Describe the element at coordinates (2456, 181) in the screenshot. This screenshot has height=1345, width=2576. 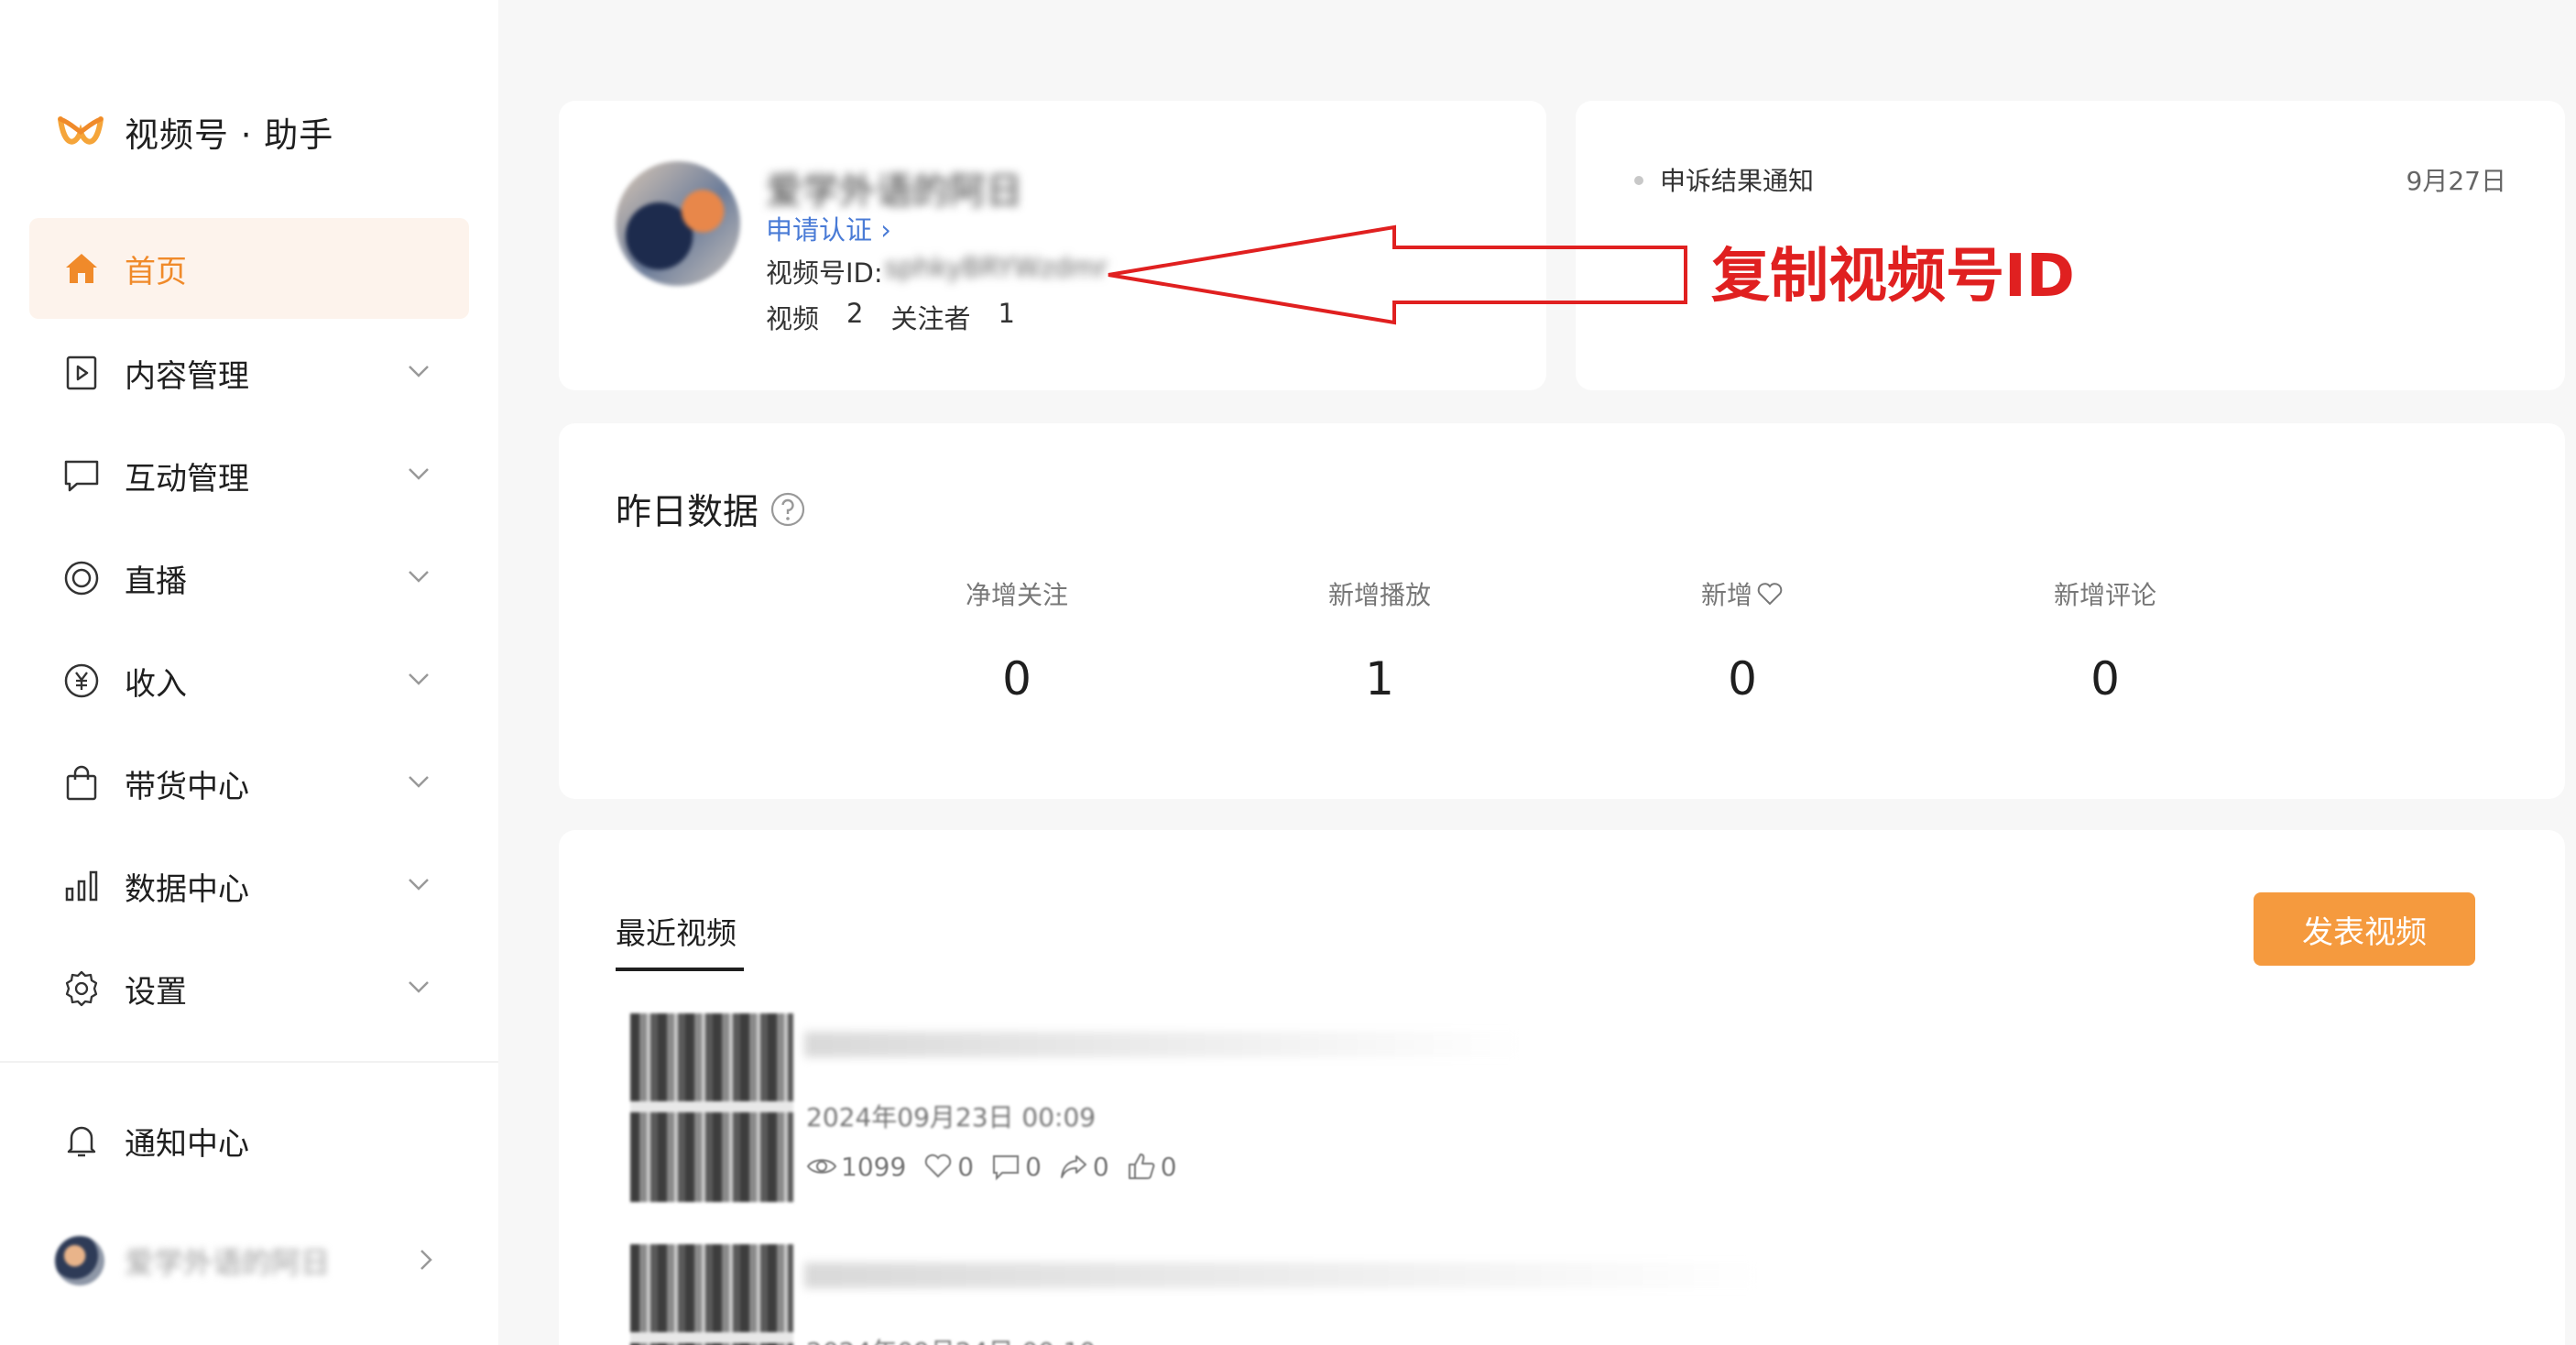
I see `notice-date: 9月27日` at that location.